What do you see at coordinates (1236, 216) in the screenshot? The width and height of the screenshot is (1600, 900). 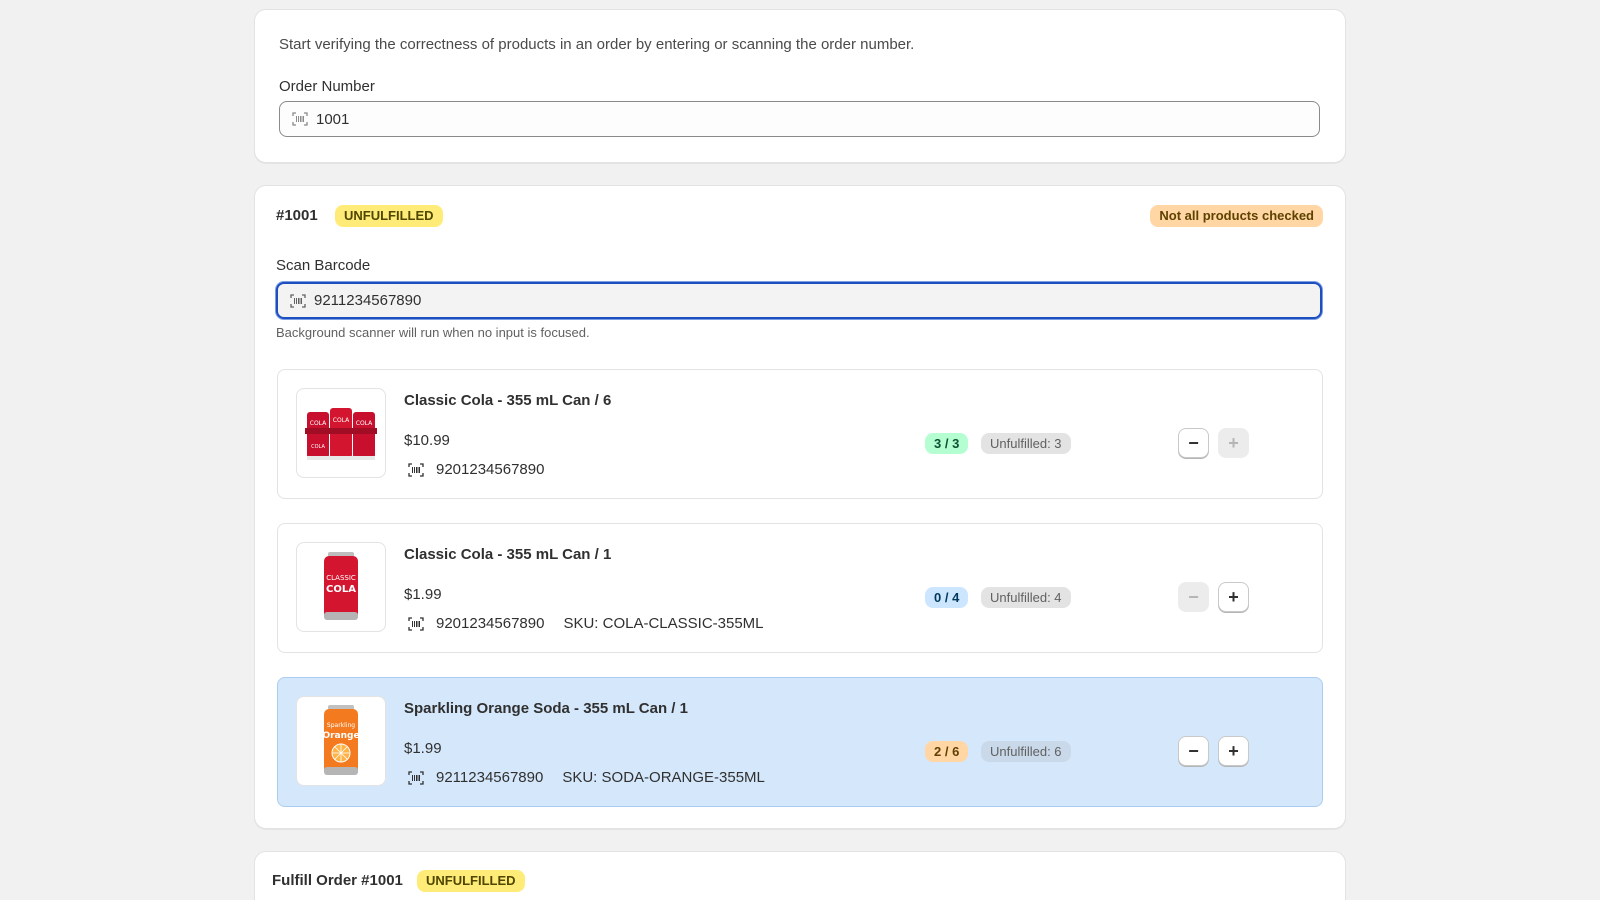 I see `check-status-badge: Not all products checked` at bounding box center [1236, 216].